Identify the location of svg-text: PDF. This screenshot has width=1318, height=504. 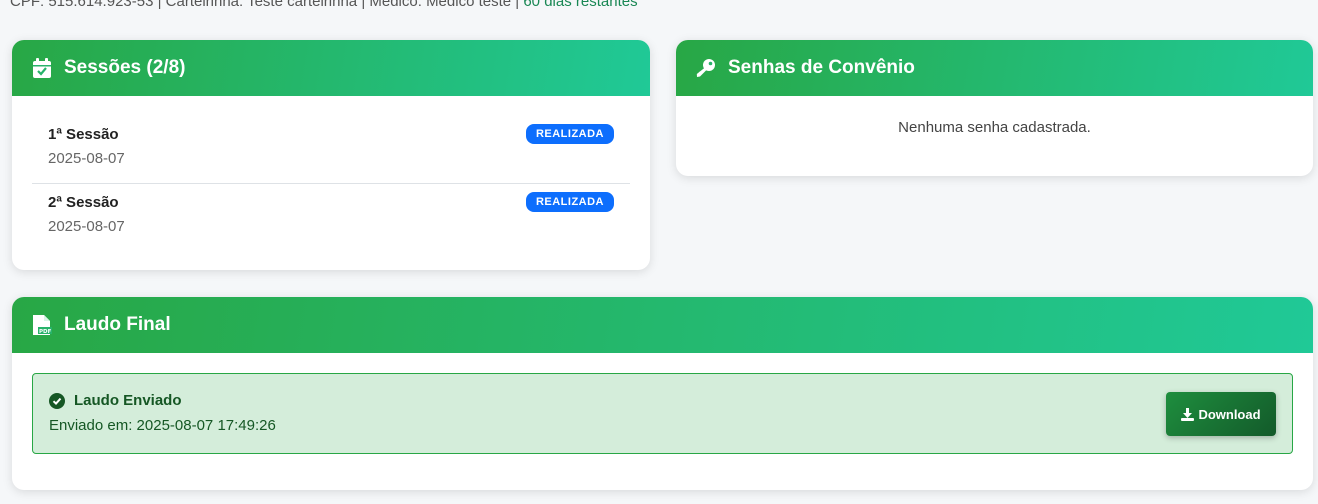
(45, 332).